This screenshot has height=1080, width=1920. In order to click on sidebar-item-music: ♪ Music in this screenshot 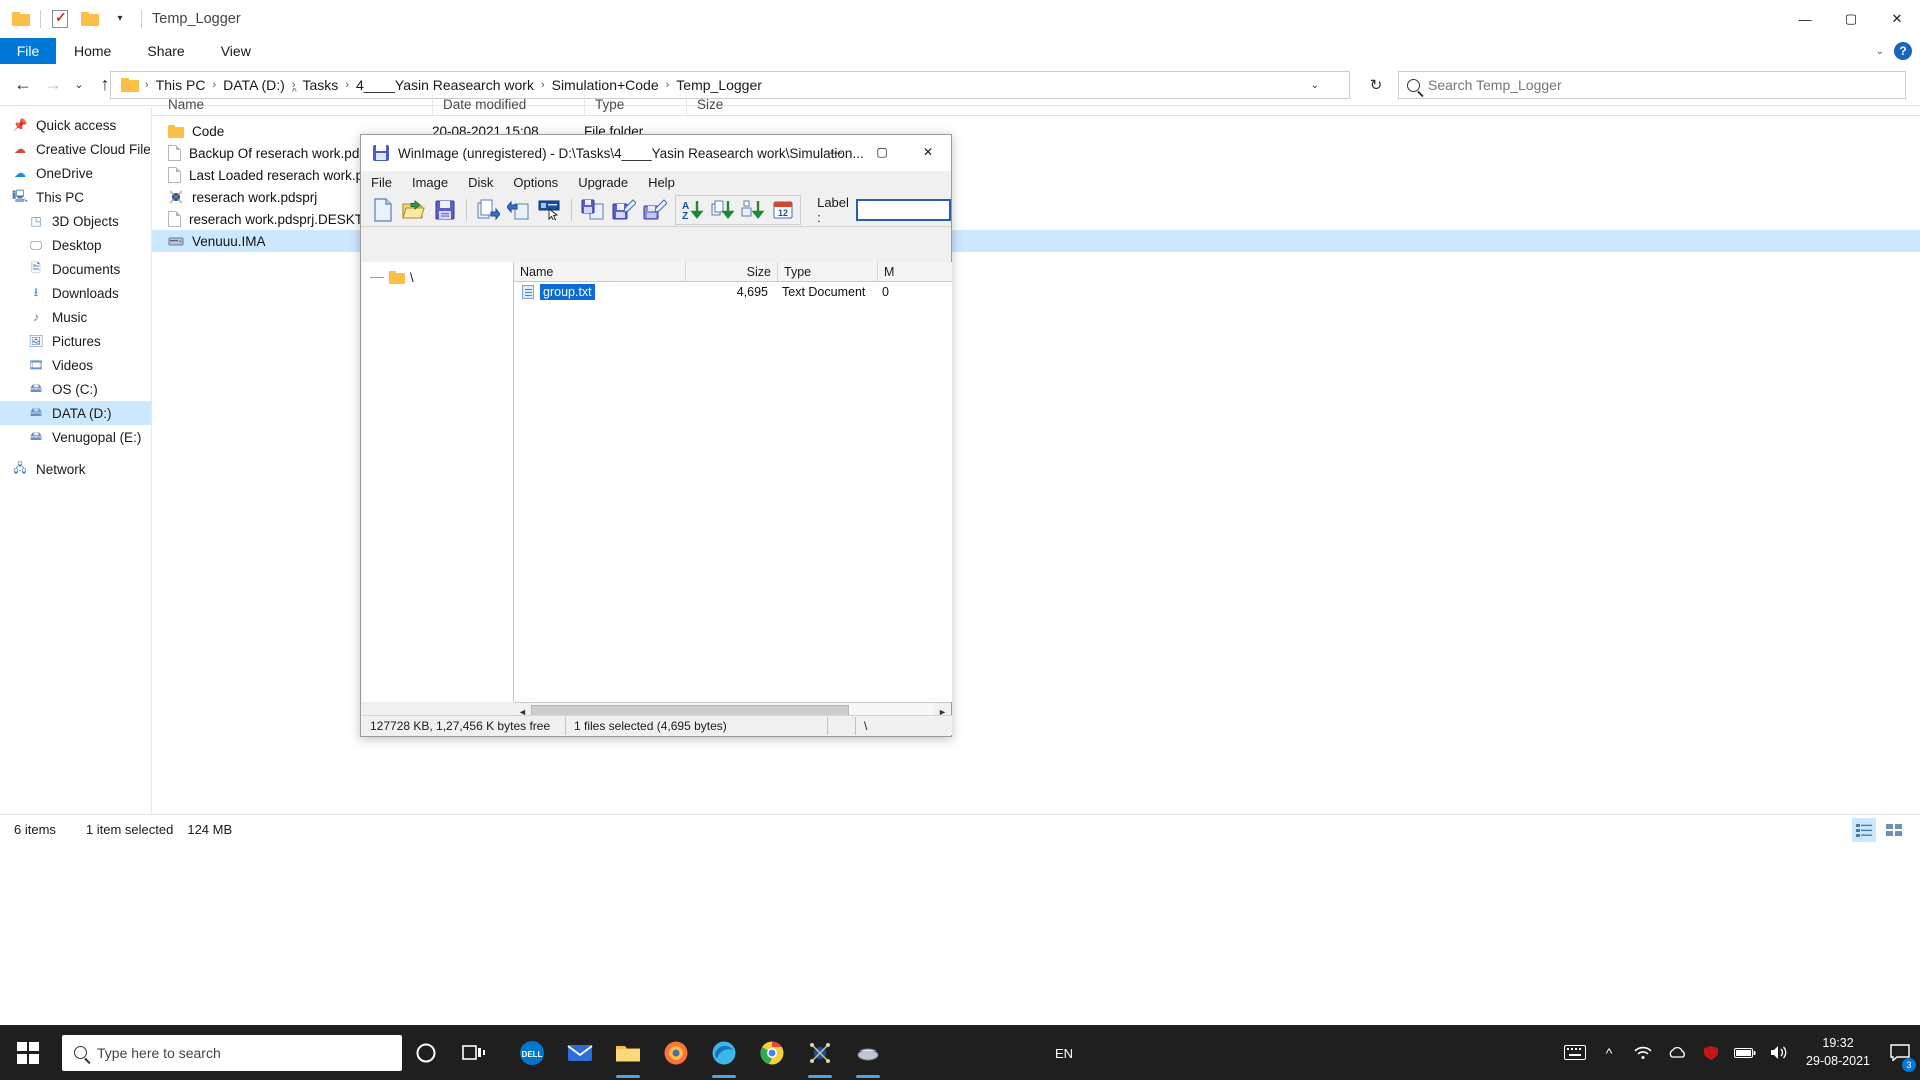, I will do `click(75, 317)`.